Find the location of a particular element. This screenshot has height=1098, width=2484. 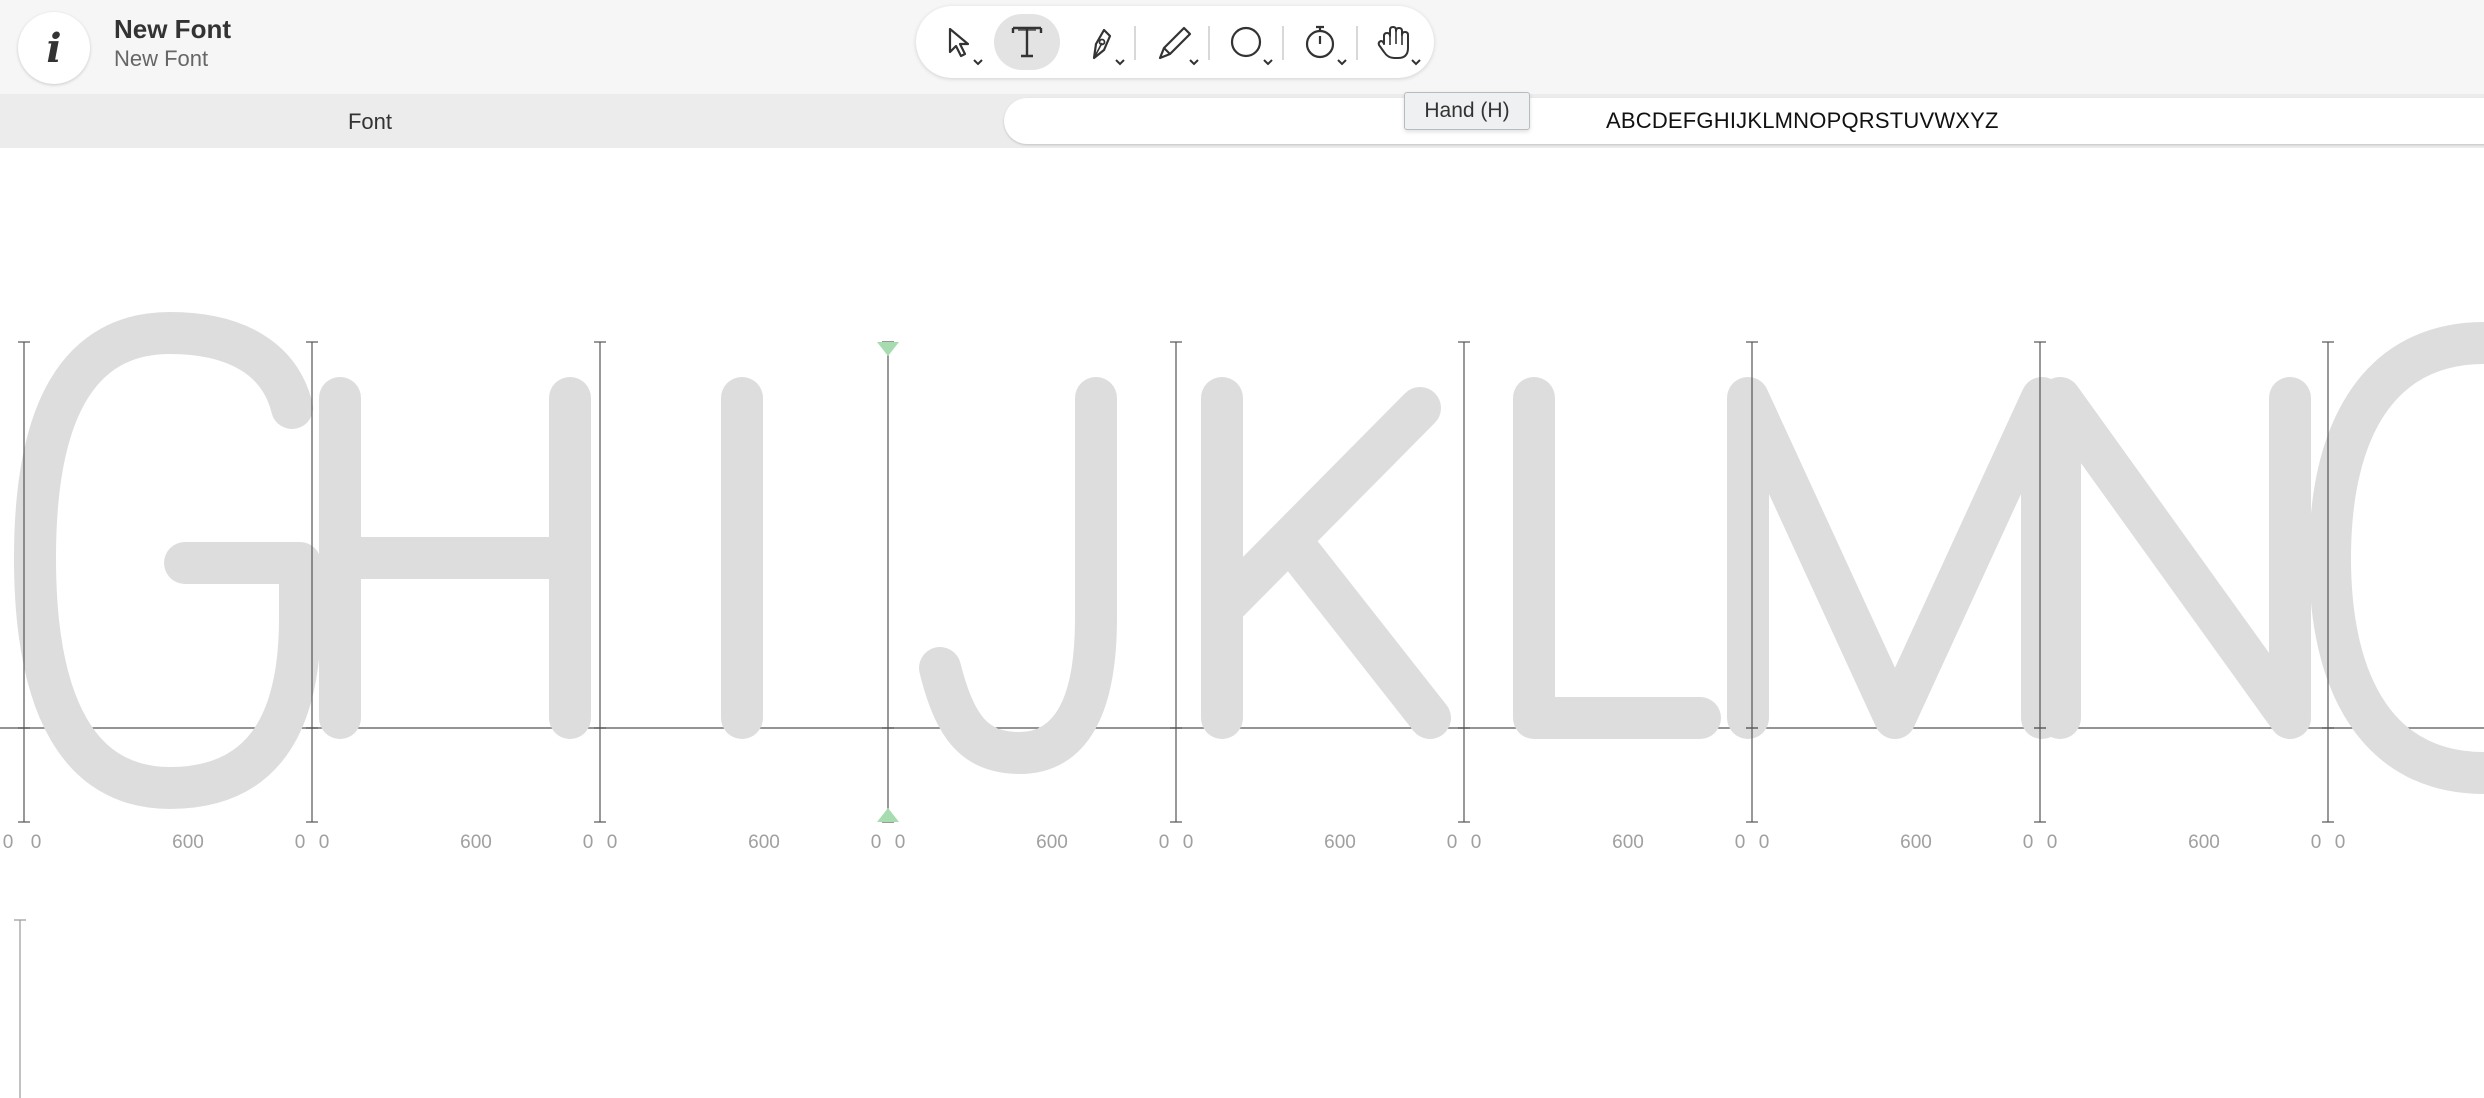

info-icon: i is located at coordinates (54, 48).